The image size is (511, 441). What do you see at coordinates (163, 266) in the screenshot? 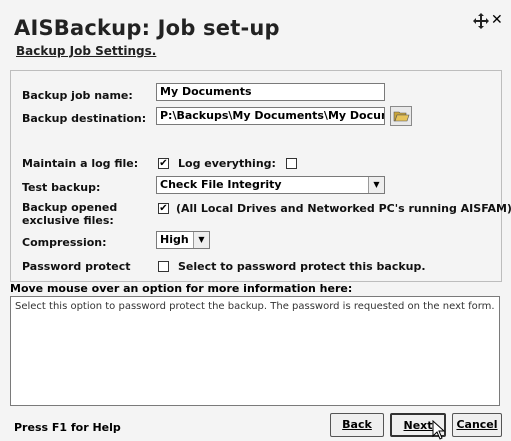
I see `password-checkbox` at bounding box center [163, 266].